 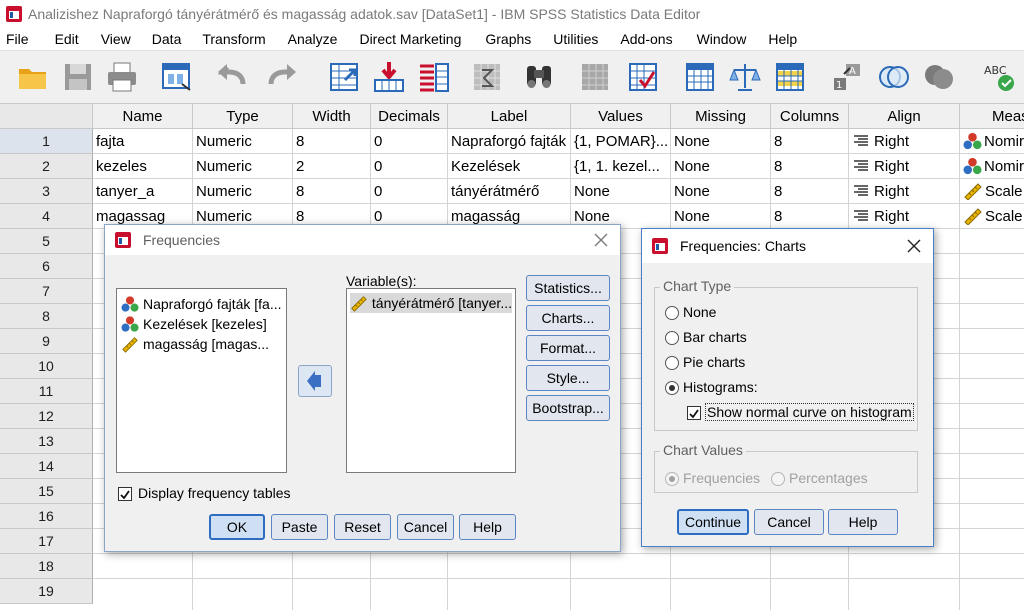 I want to click on menu-direct-marketing: Direct Marketing, so click(x=399, y=39).